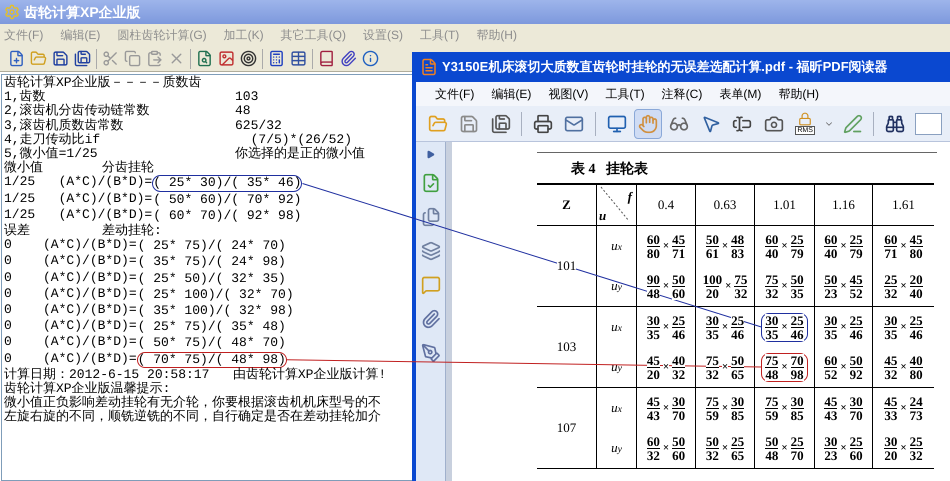 The height and width of the screenshot is (481, 950). Describe the element at coordinates (430, 154) in the screenshot. I see `expand-arrow-icon` at that location.